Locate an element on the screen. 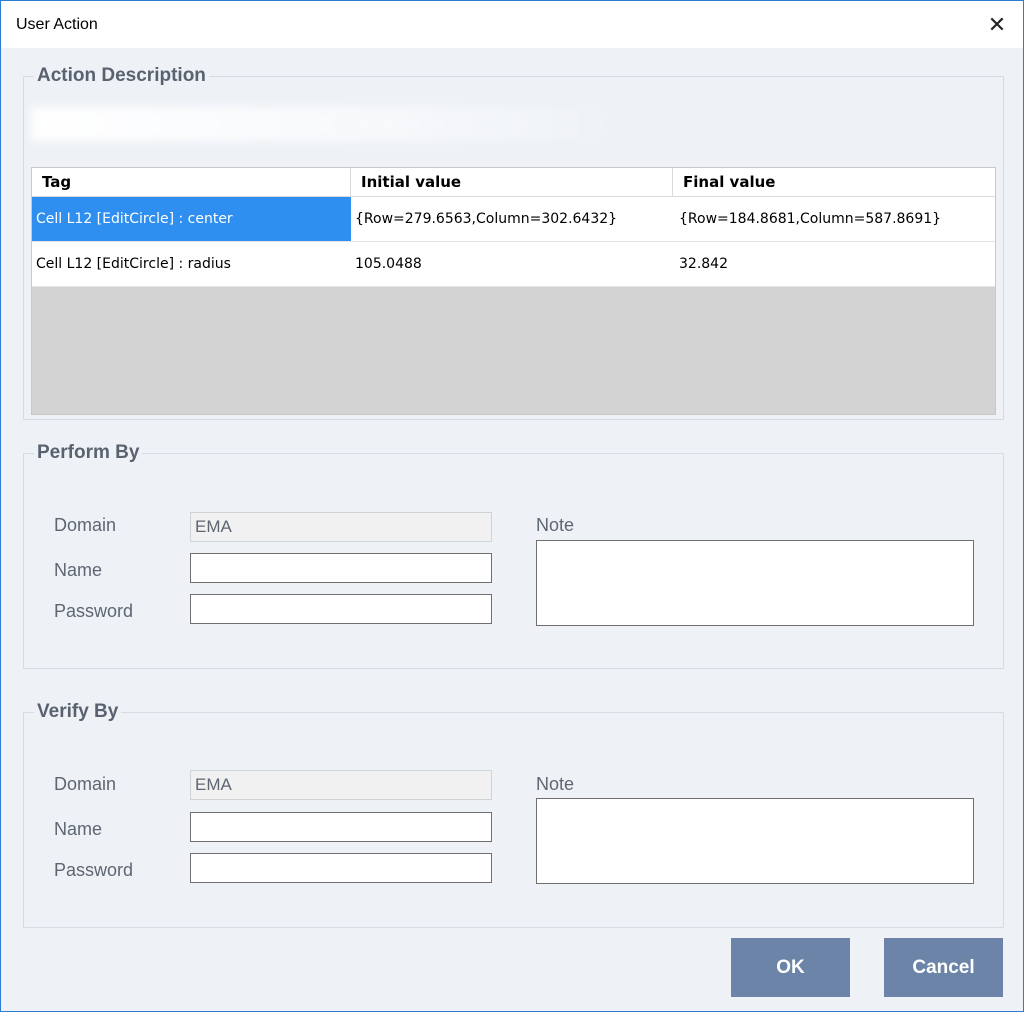 This screenshot has width=1024, height=1012. perform-name-label: Name is located at coordinates (78, 570).